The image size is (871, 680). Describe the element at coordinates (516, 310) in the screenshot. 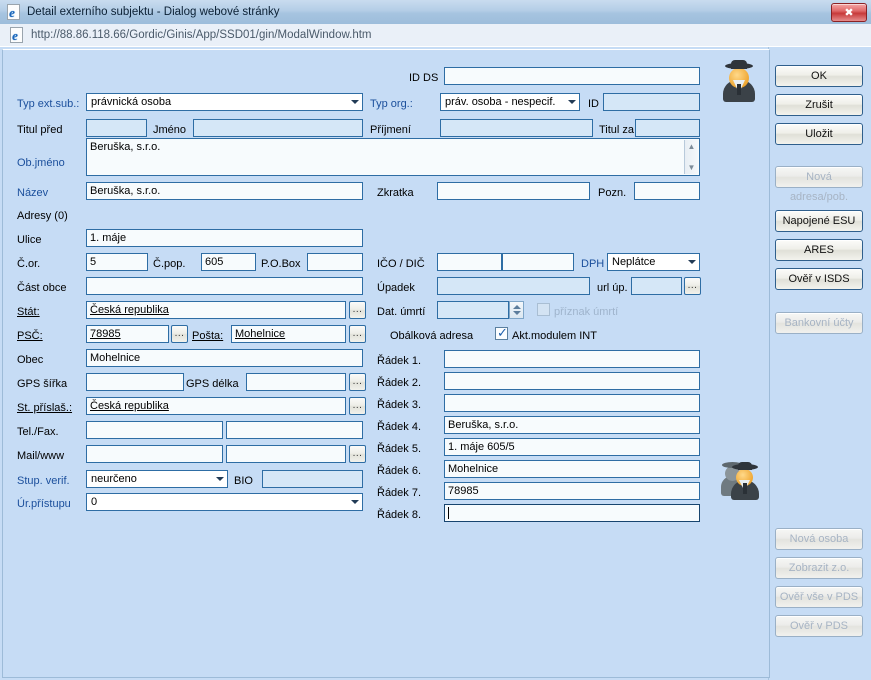

I see `dat-umrti-spinner` at that location.